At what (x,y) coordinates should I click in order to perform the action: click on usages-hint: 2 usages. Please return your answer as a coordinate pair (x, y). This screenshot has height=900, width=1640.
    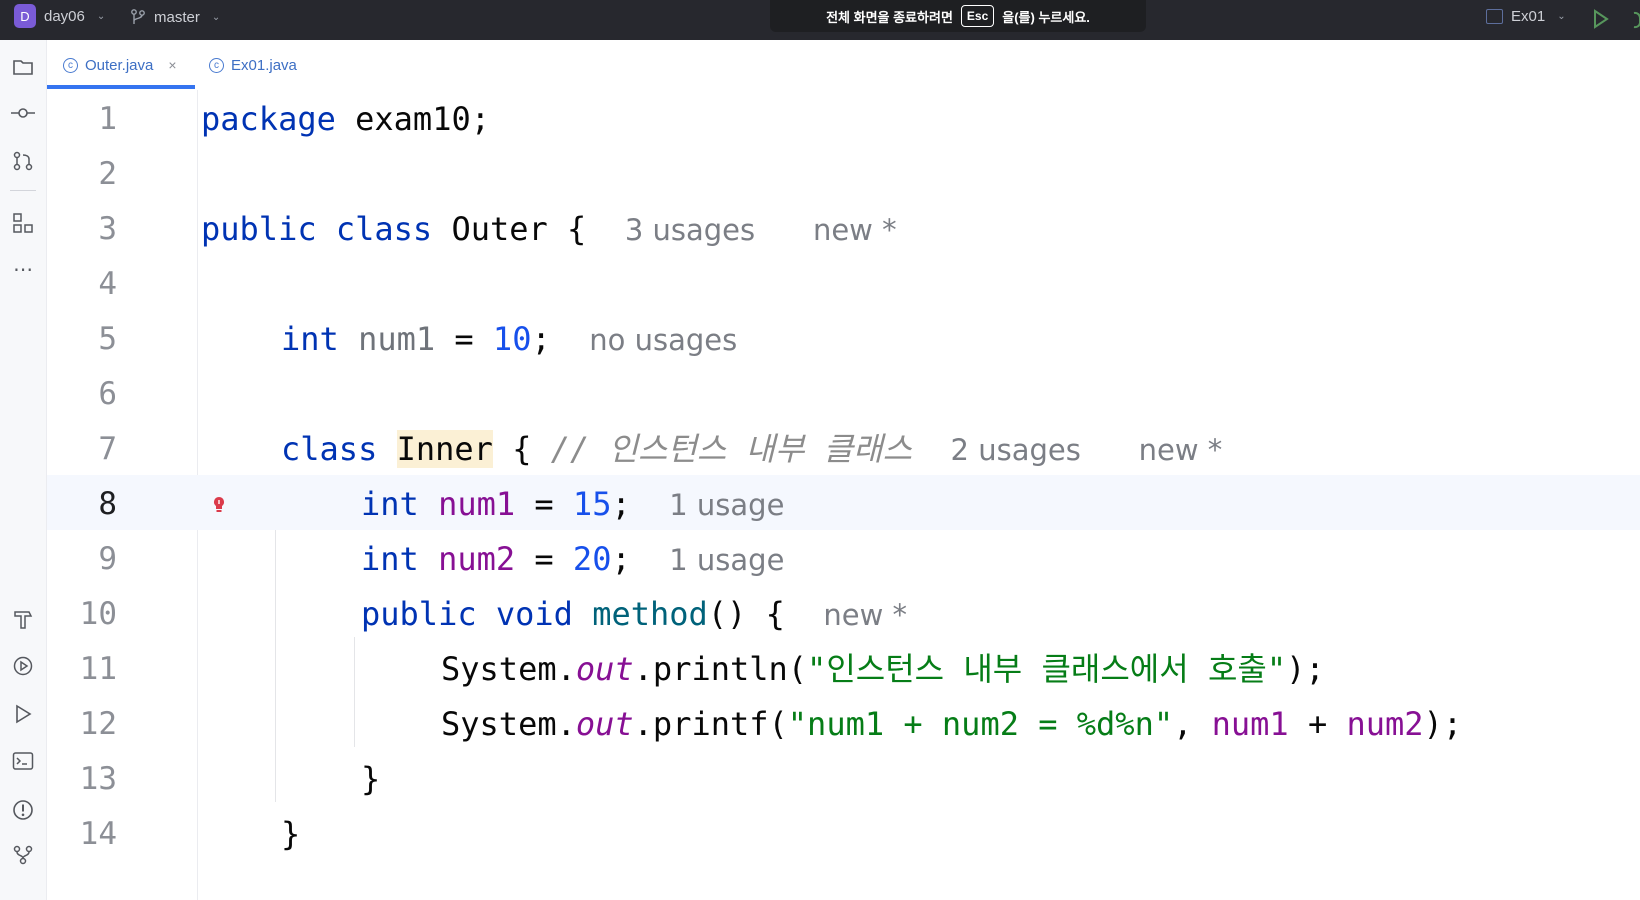
    Looking at the image, I should click on (1015, 450).